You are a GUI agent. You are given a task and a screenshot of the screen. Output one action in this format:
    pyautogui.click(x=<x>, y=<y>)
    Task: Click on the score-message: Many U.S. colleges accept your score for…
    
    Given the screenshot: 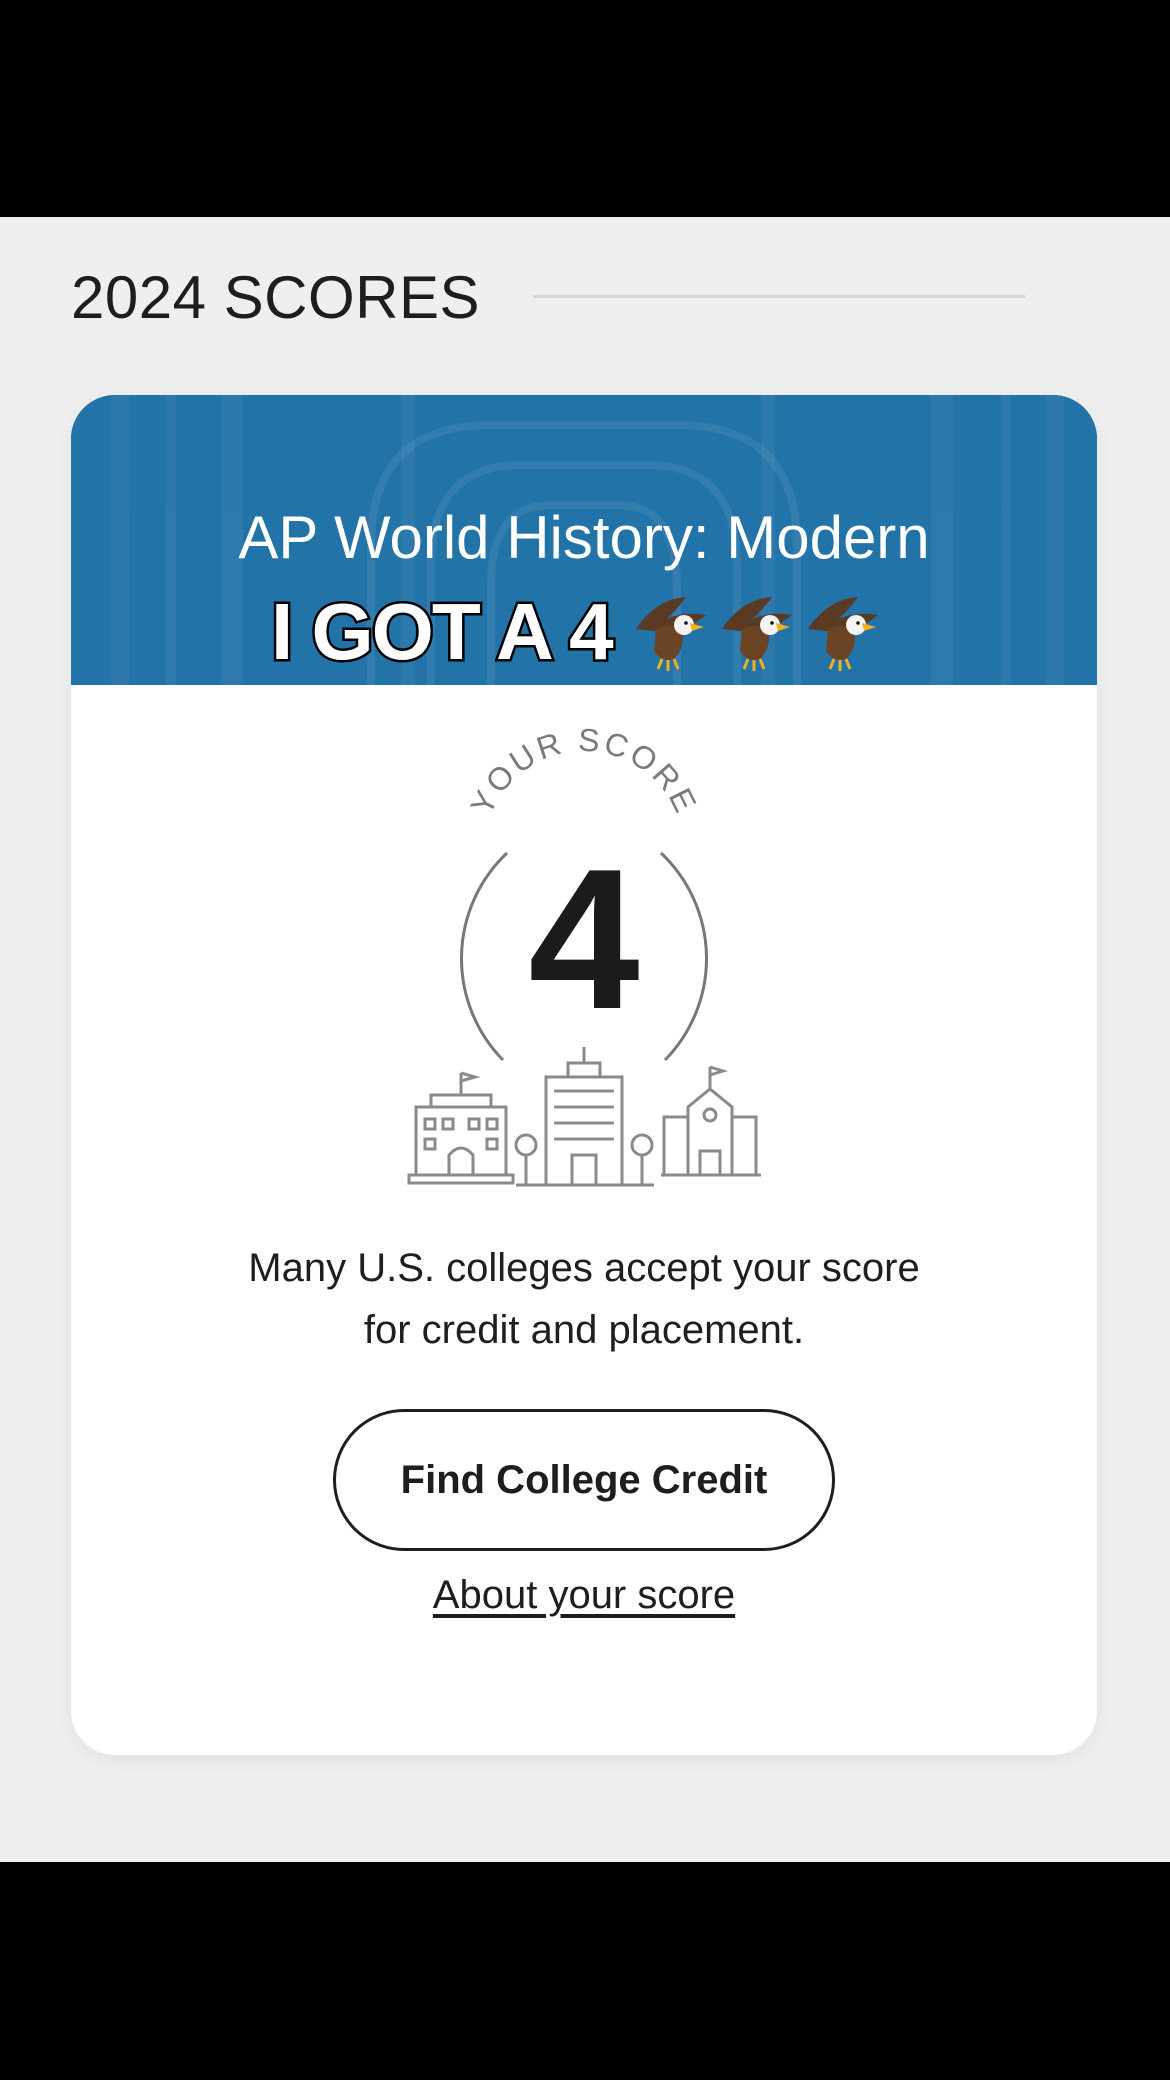 What is the action you would take?
    pyautogui.click(x=584, y=1299)
    